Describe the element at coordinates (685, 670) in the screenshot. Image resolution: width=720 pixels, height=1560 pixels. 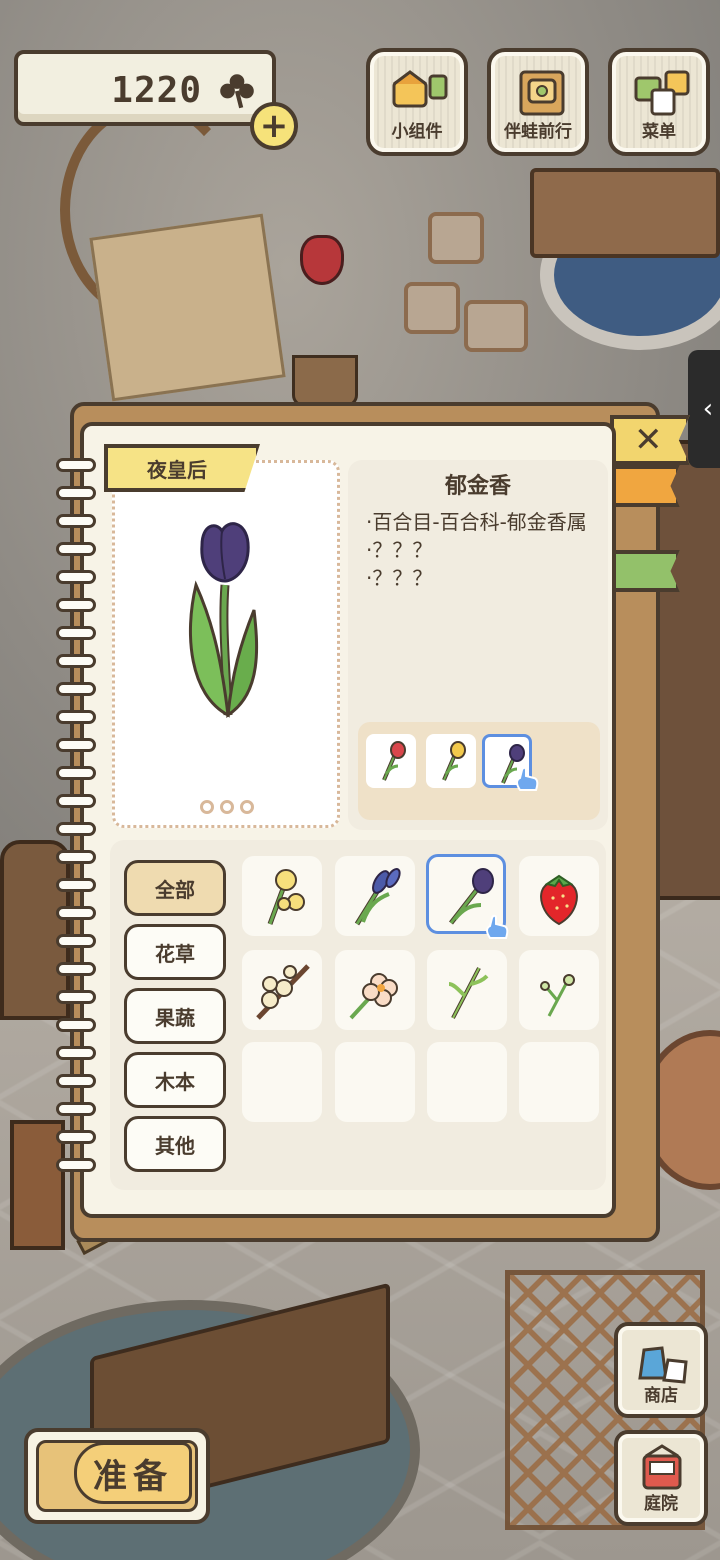
I see `shelf-furniture` at that location.